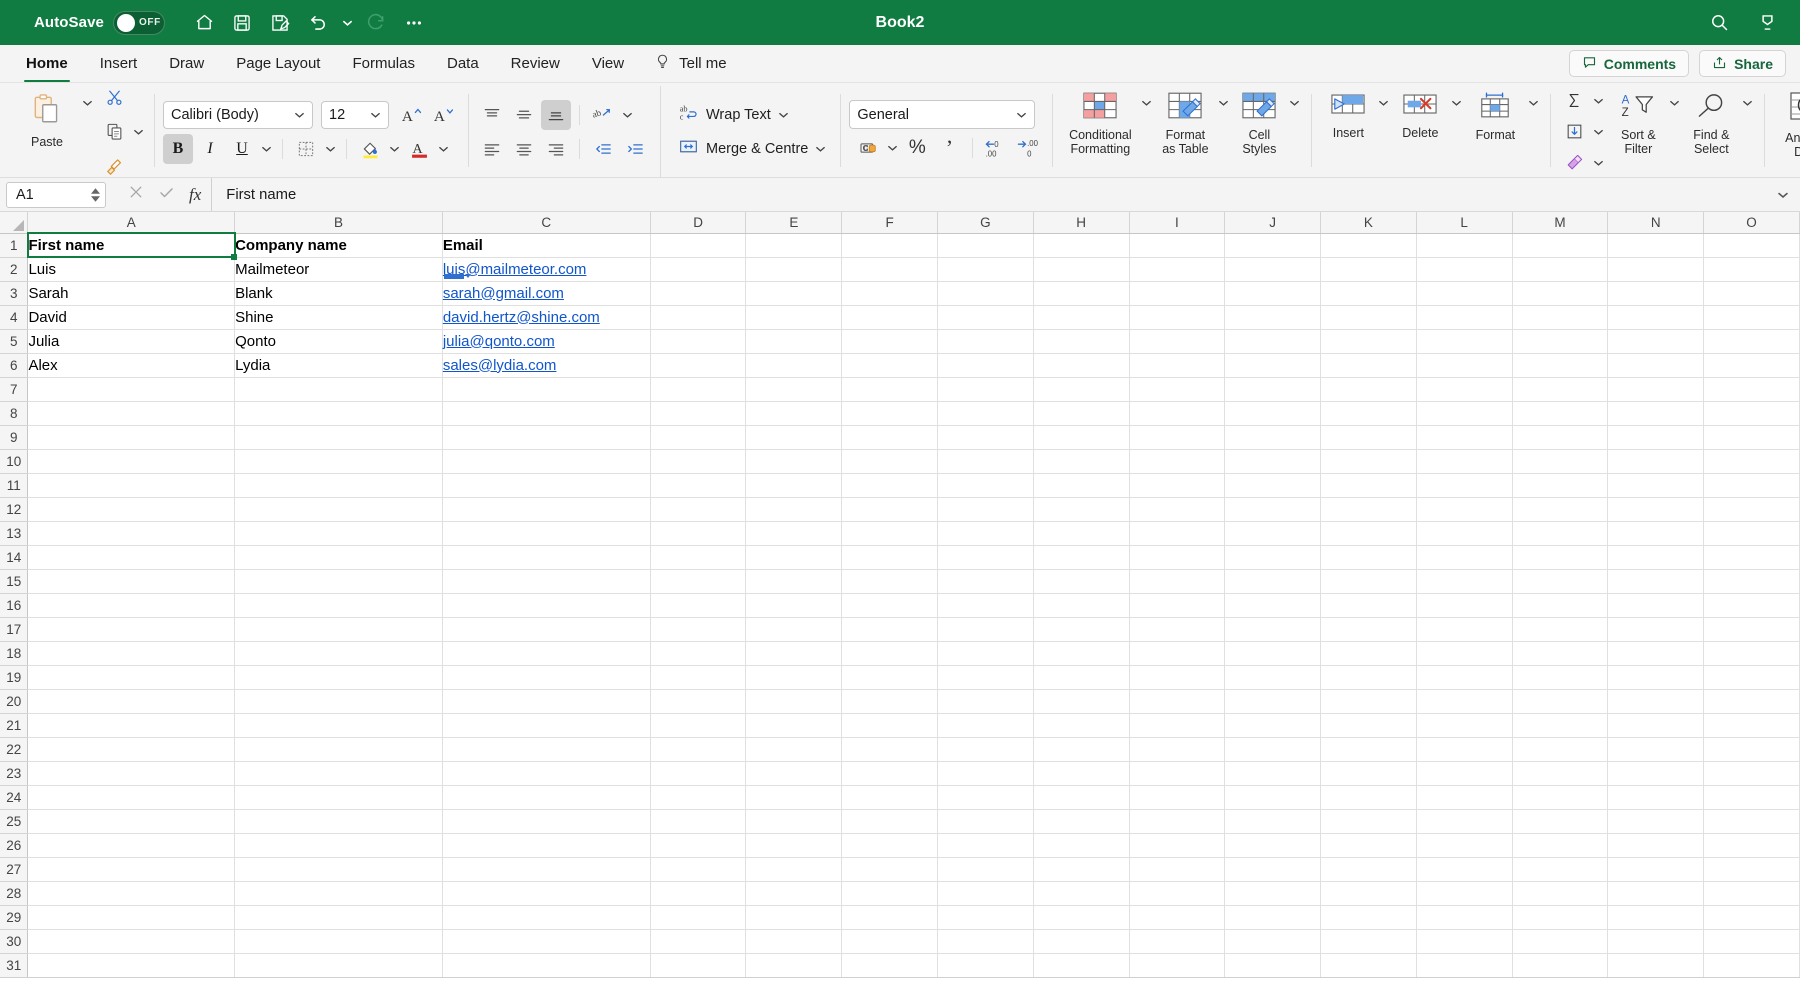  I want to click on cell-I4, so click(1177, 317).